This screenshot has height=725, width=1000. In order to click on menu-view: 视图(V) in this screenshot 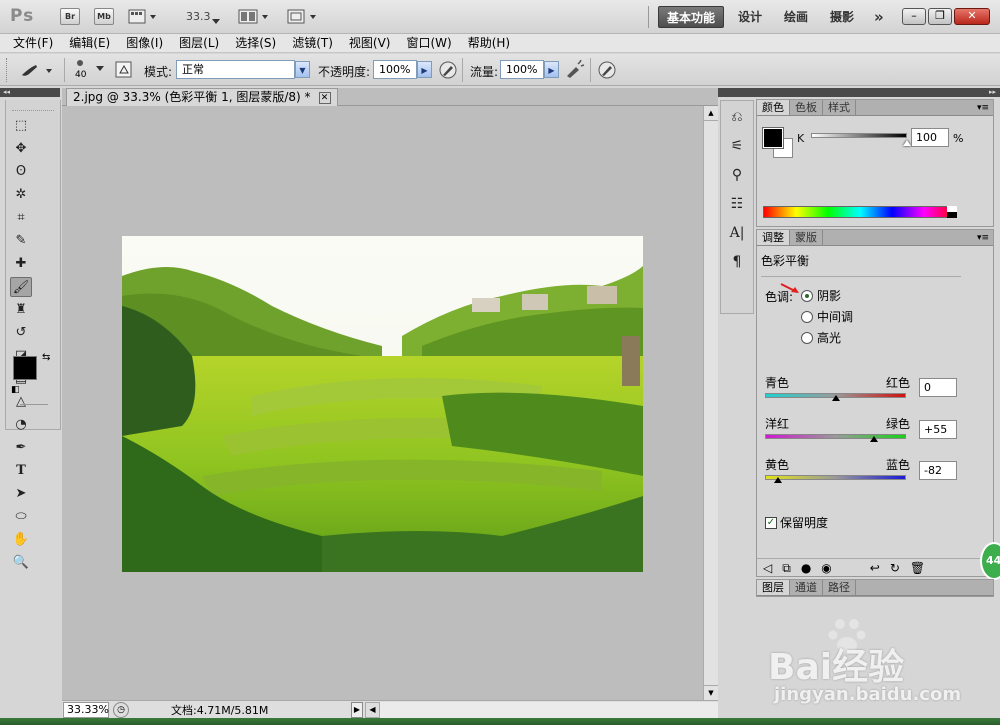, I will do `click(370, 43)`.